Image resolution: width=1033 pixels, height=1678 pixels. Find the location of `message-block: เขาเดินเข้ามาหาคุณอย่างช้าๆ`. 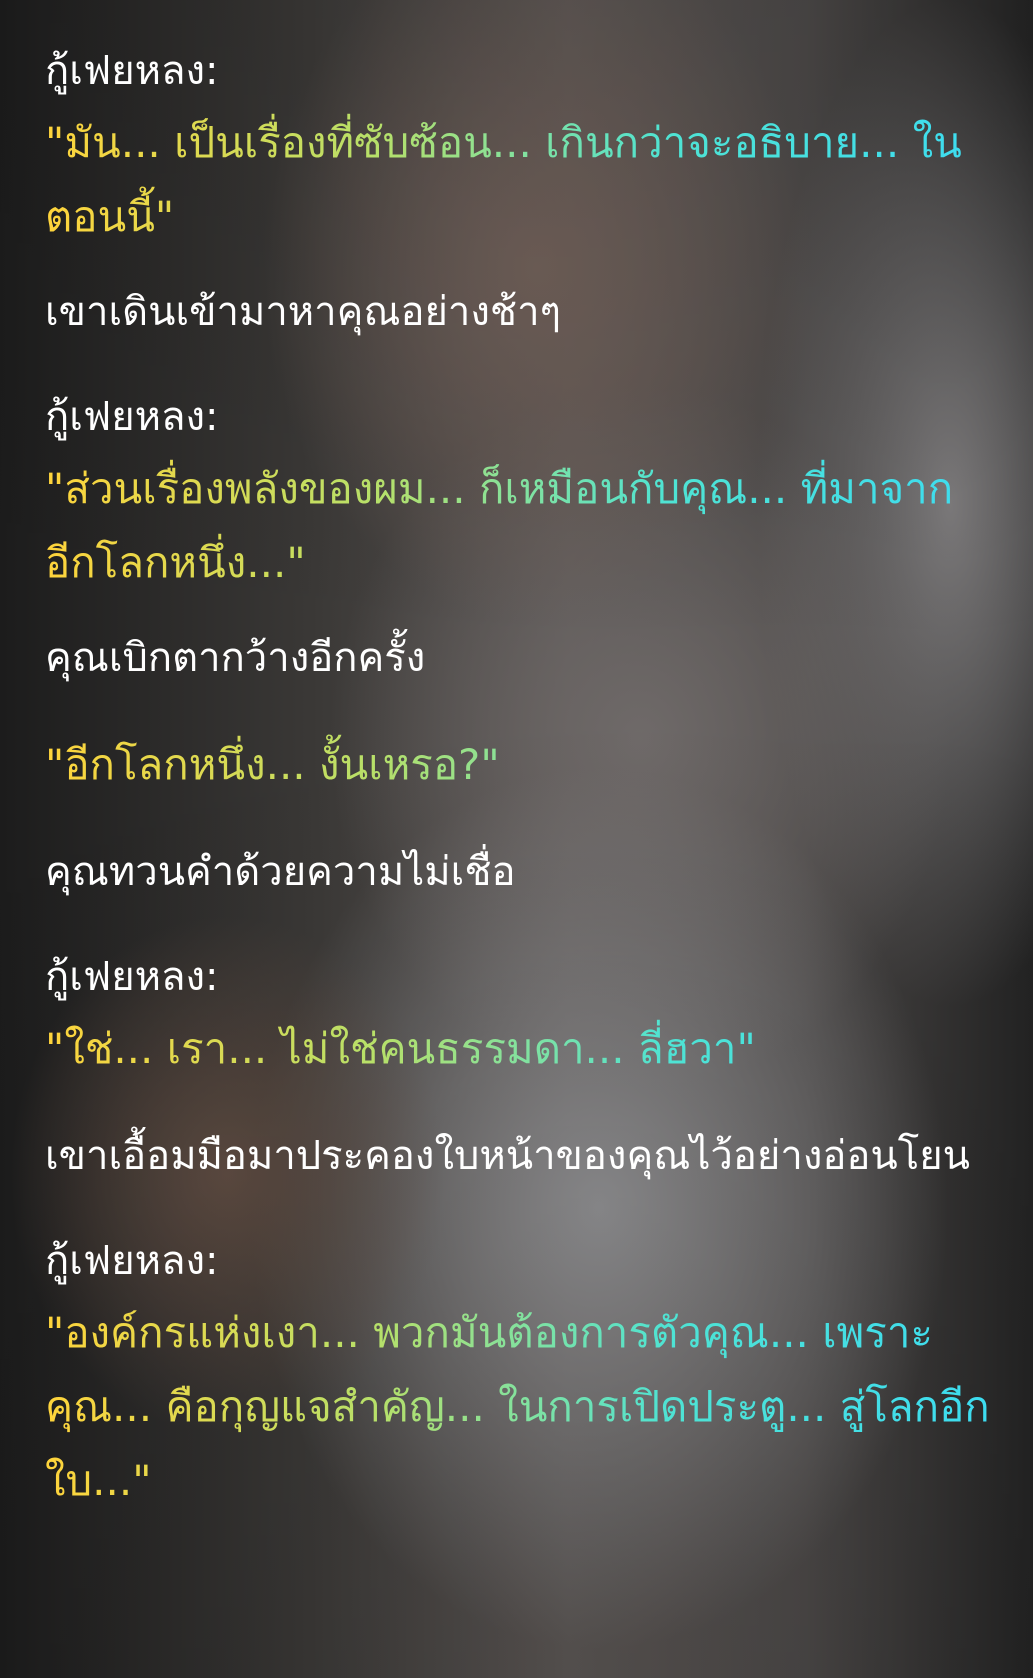

message-block: เขาเดินเข้ามาหาคุณอย่างช้าๆ is located at coordinates (522, 312).